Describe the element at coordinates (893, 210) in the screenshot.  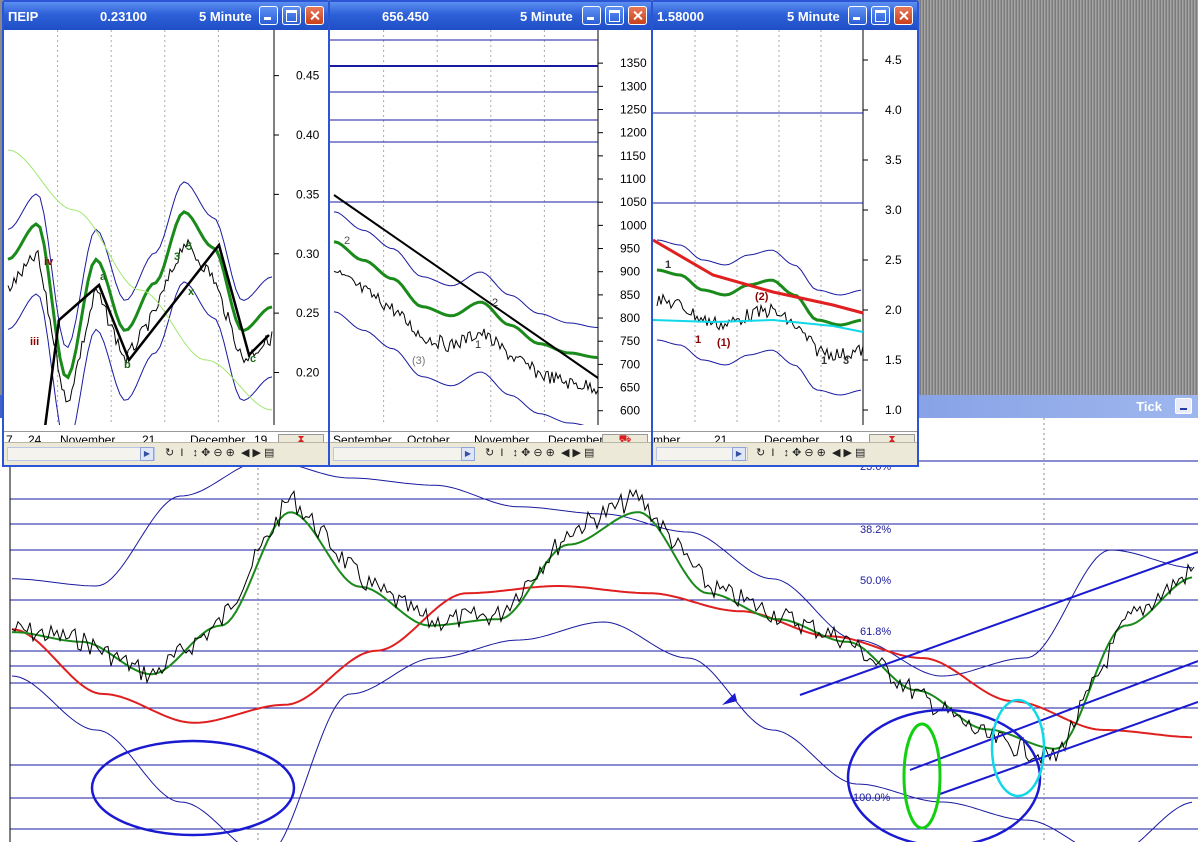
I see `price-tick-label: 3.0` at that location.